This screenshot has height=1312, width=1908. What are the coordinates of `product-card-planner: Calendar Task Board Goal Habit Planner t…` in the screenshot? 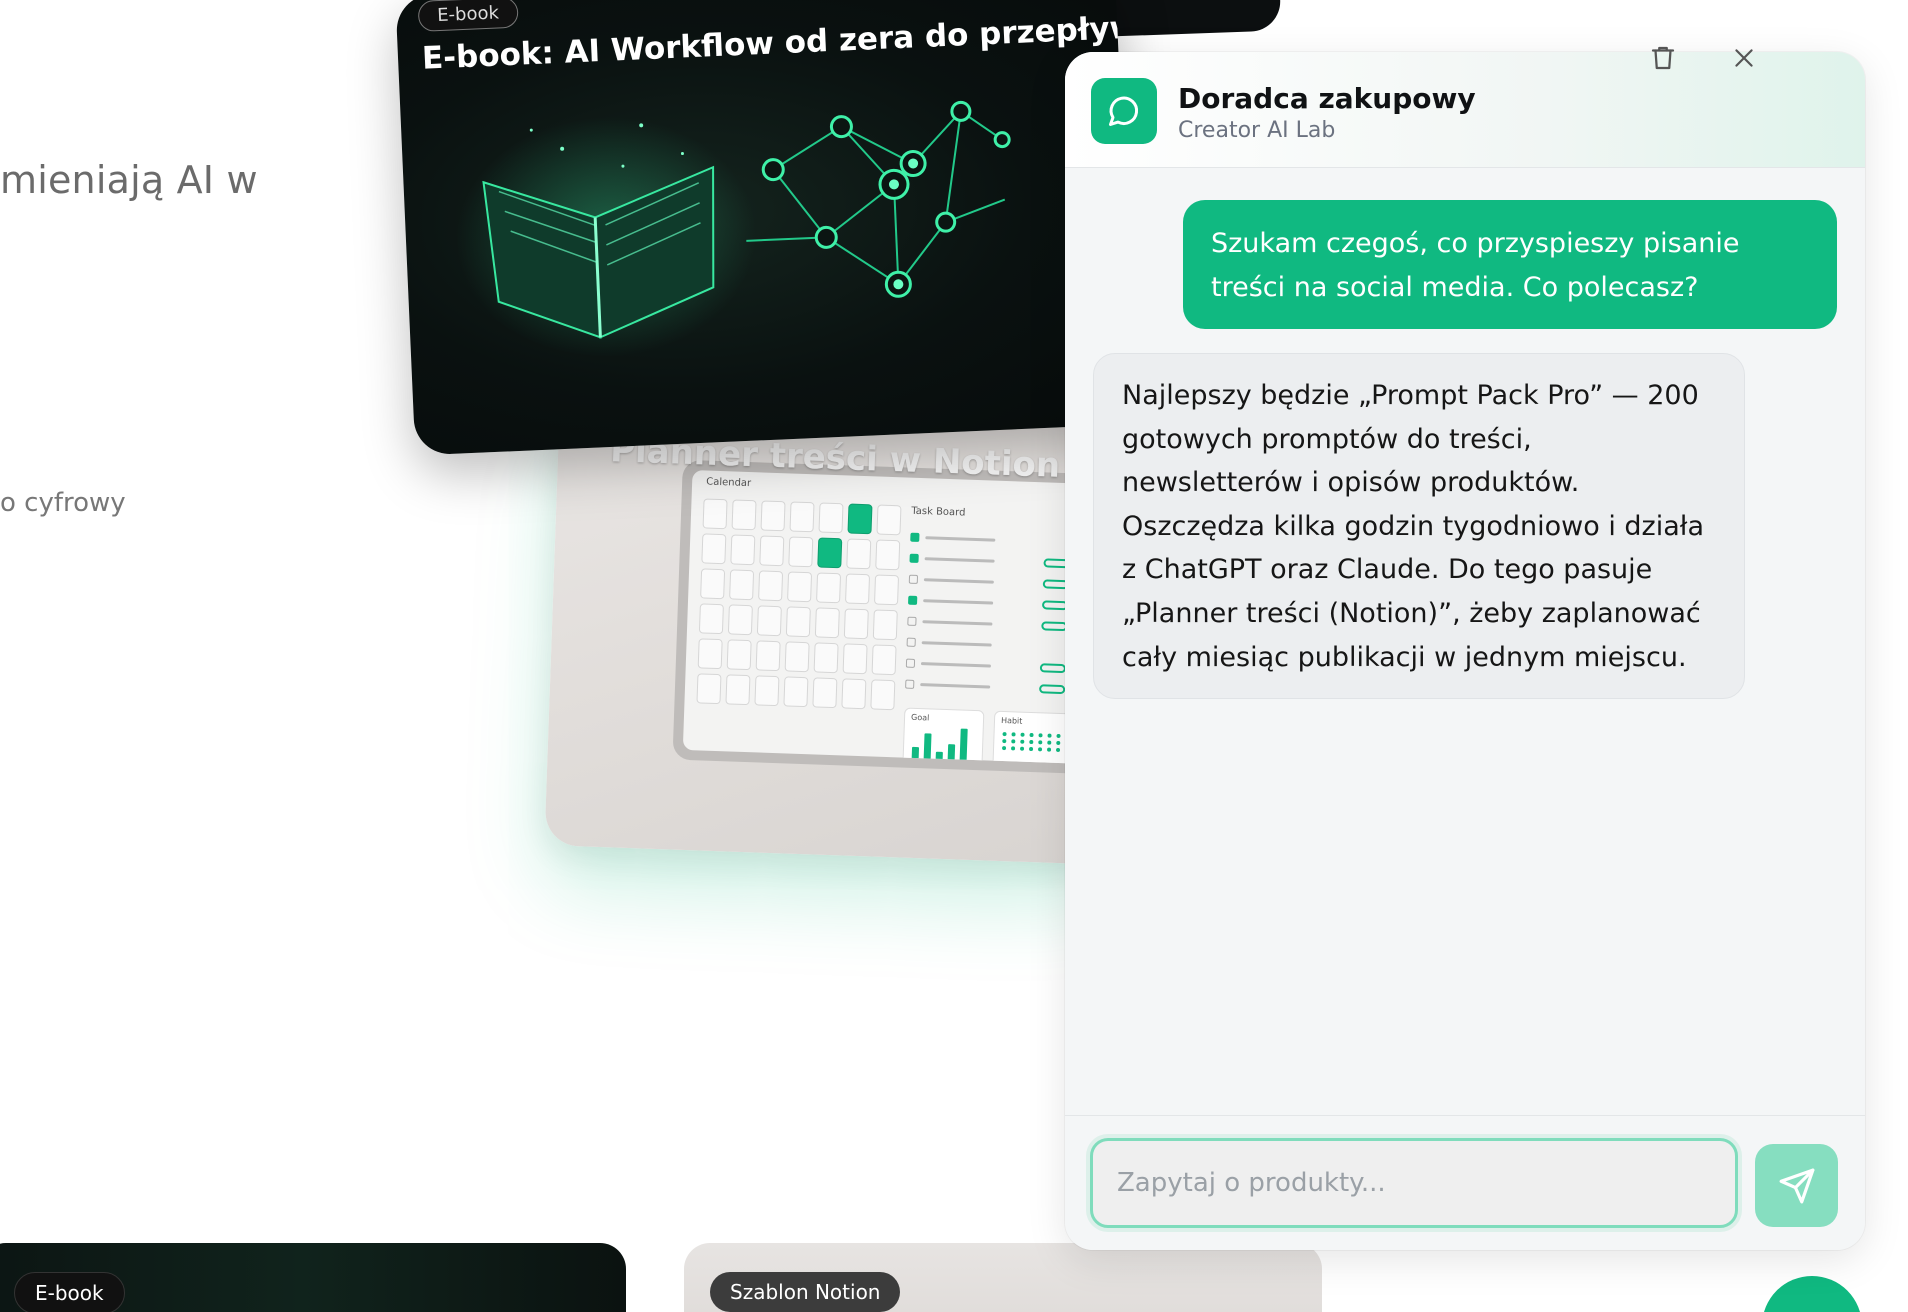 It's located at (832, 632).